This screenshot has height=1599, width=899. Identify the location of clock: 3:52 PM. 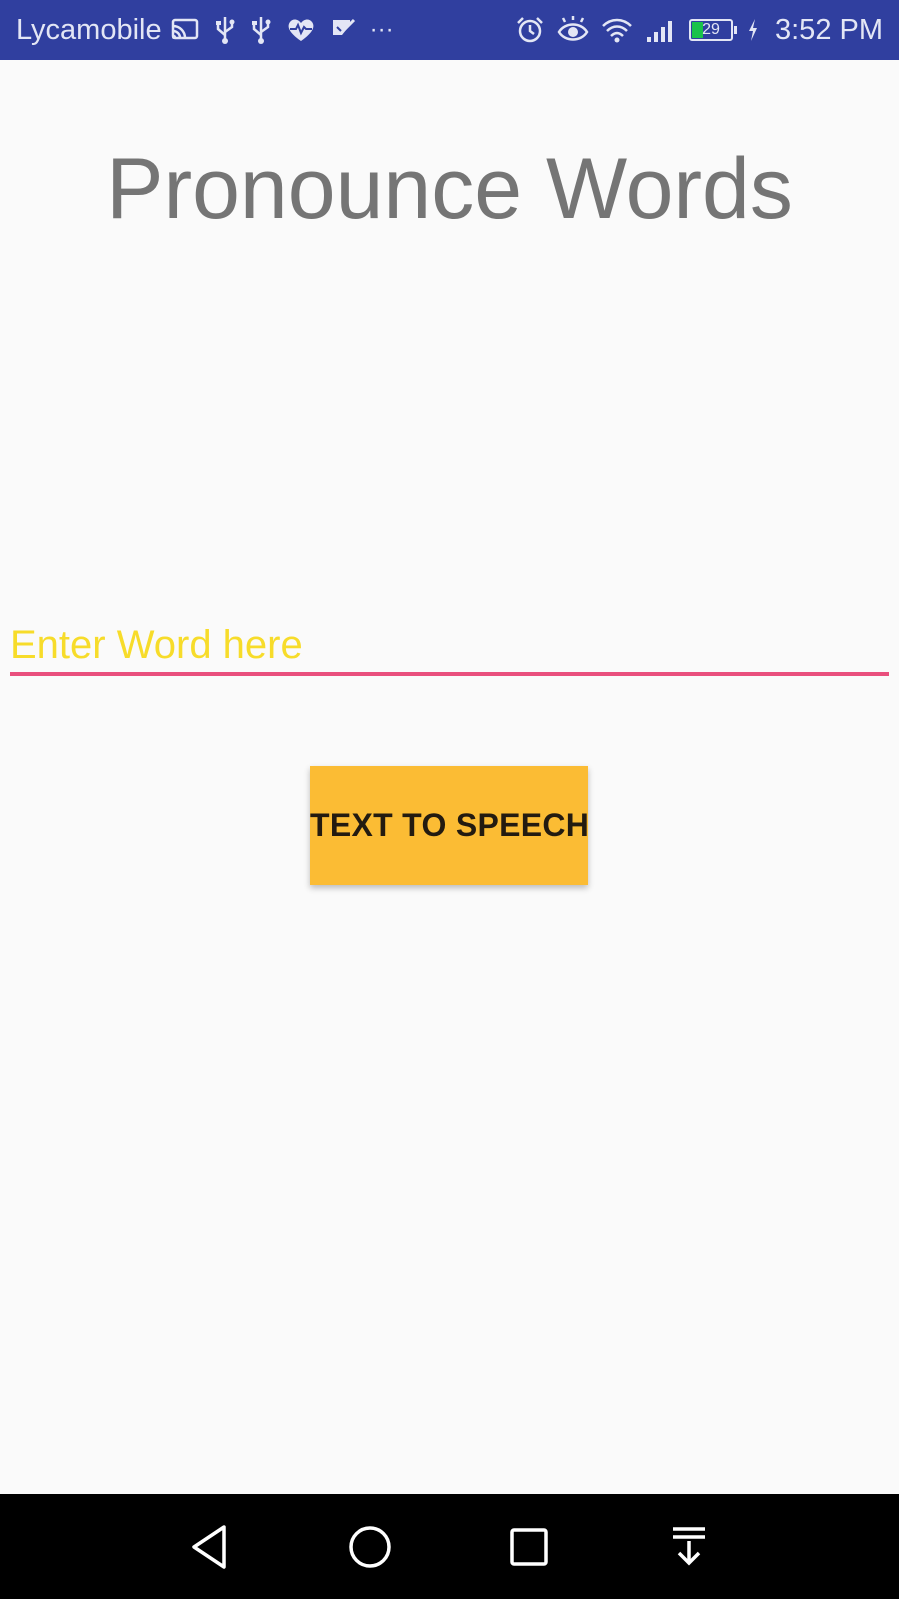
(829, 29).